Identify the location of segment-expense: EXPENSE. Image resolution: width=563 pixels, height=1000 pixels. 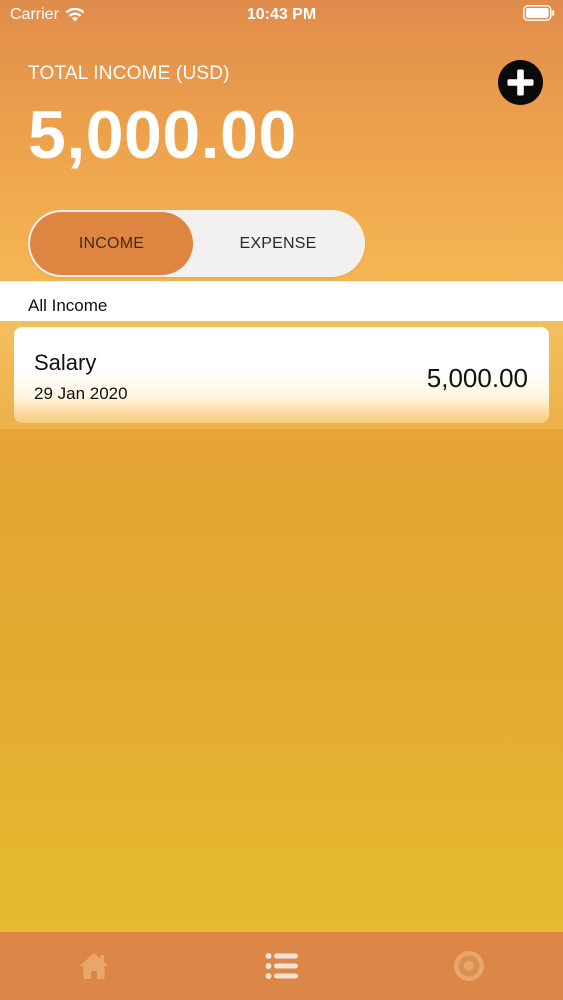
(278, 243).